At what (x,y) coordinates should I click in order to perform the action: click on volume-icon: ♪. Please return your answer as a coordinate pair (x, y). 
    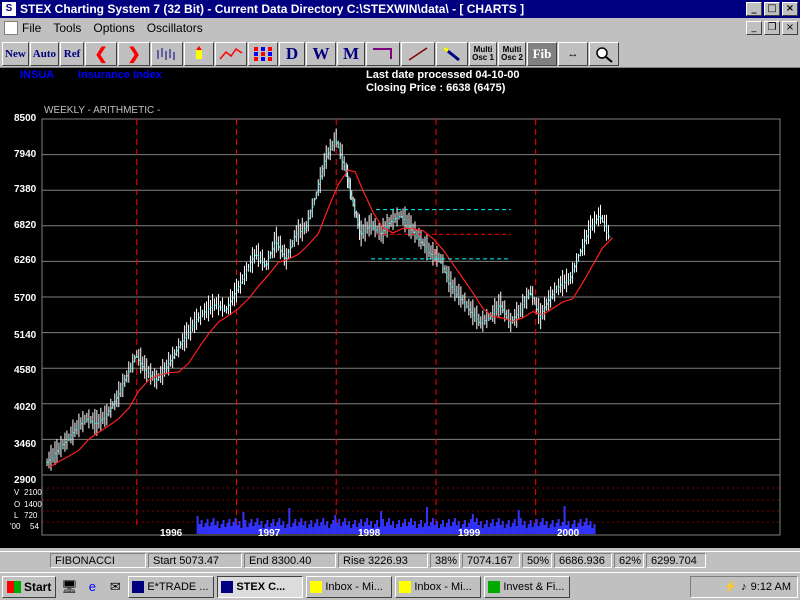
    Looking at the image, I should click on (744, 587).